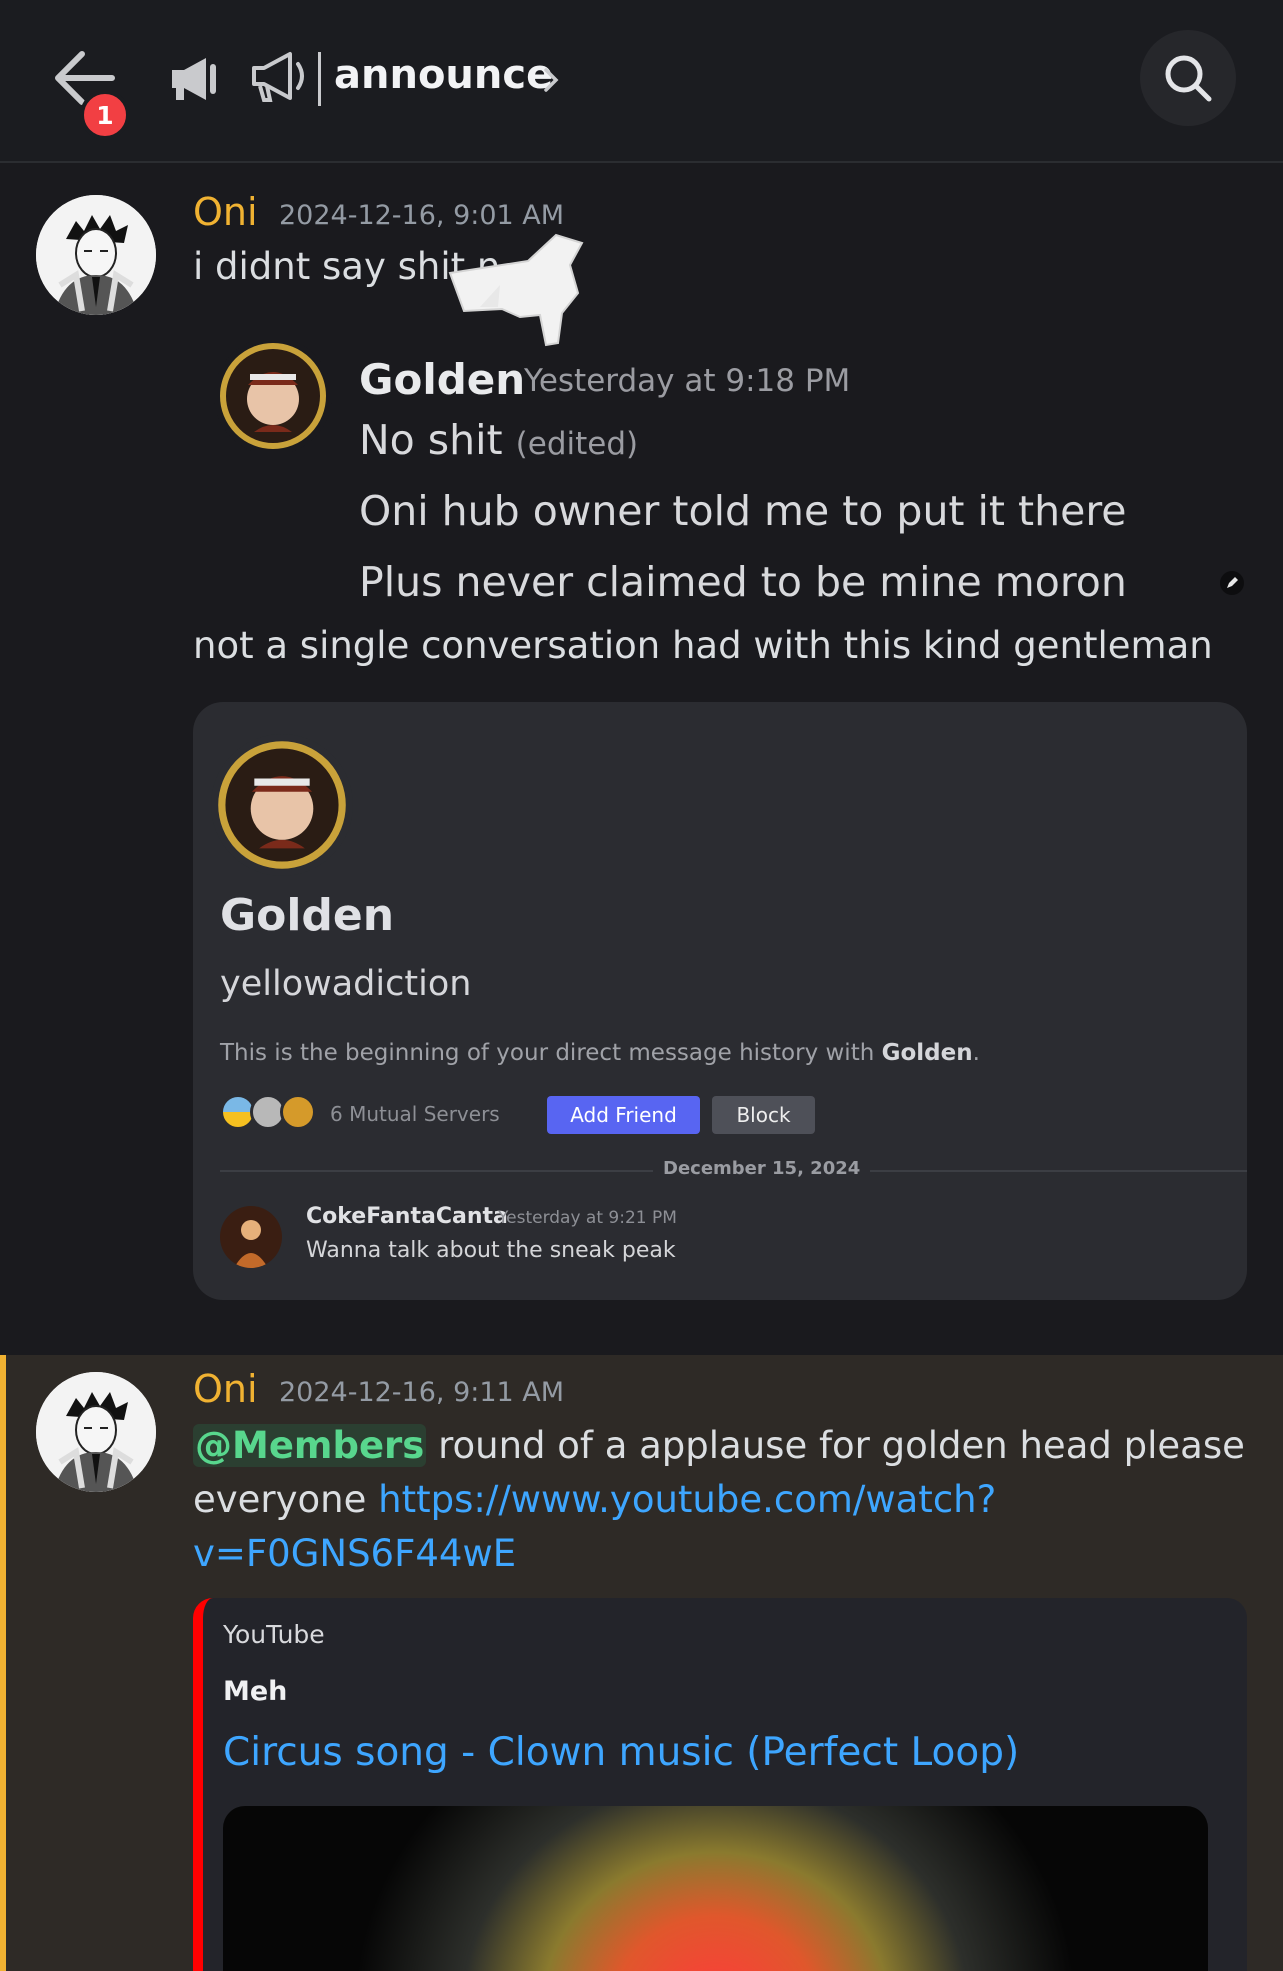  What do you see at coordinates (551, 80) in the screenshot?
I see `chevron-right-icon` at bounding box center [551, 80].